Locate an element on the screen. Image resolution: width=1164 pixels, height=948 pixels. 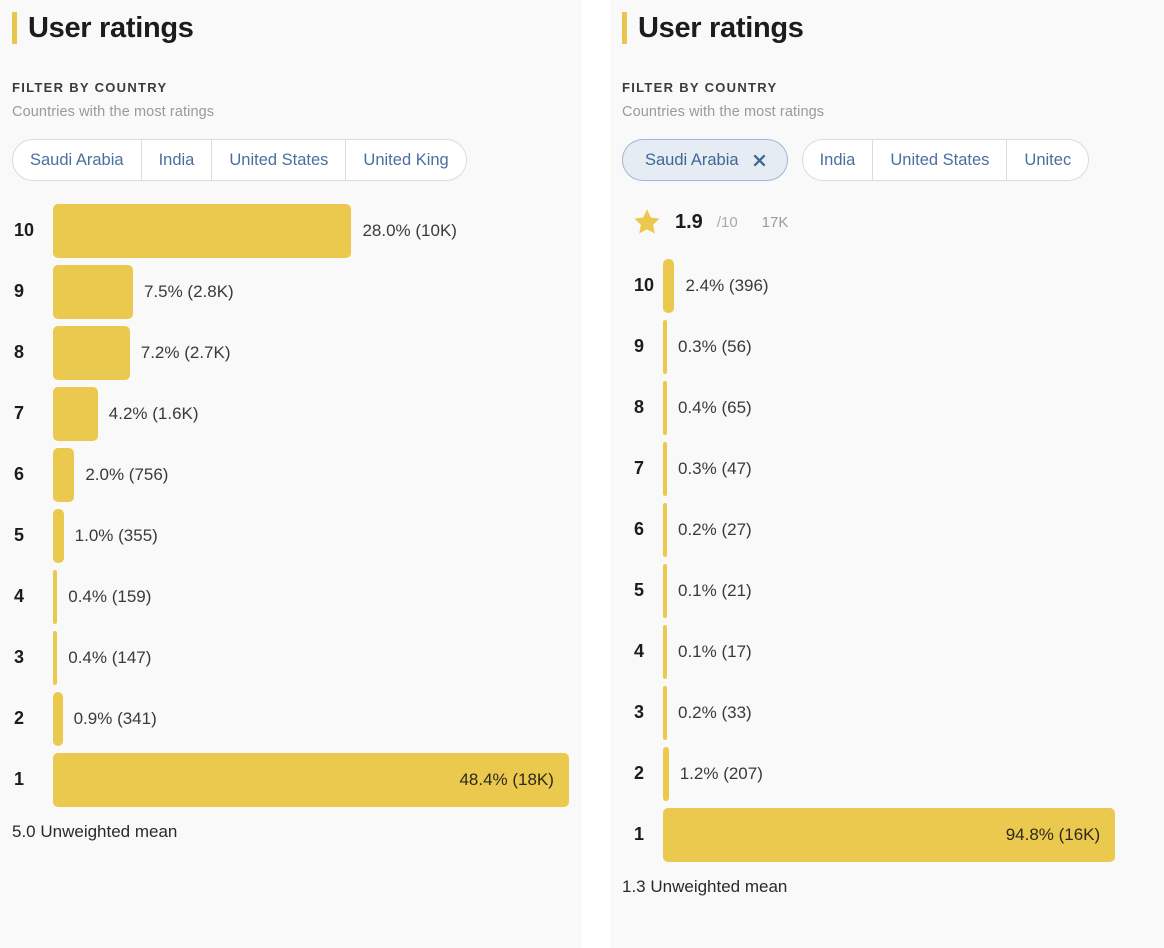
rating-bar-value-label: 0.2% (27) is located at coordinates (715, 529).